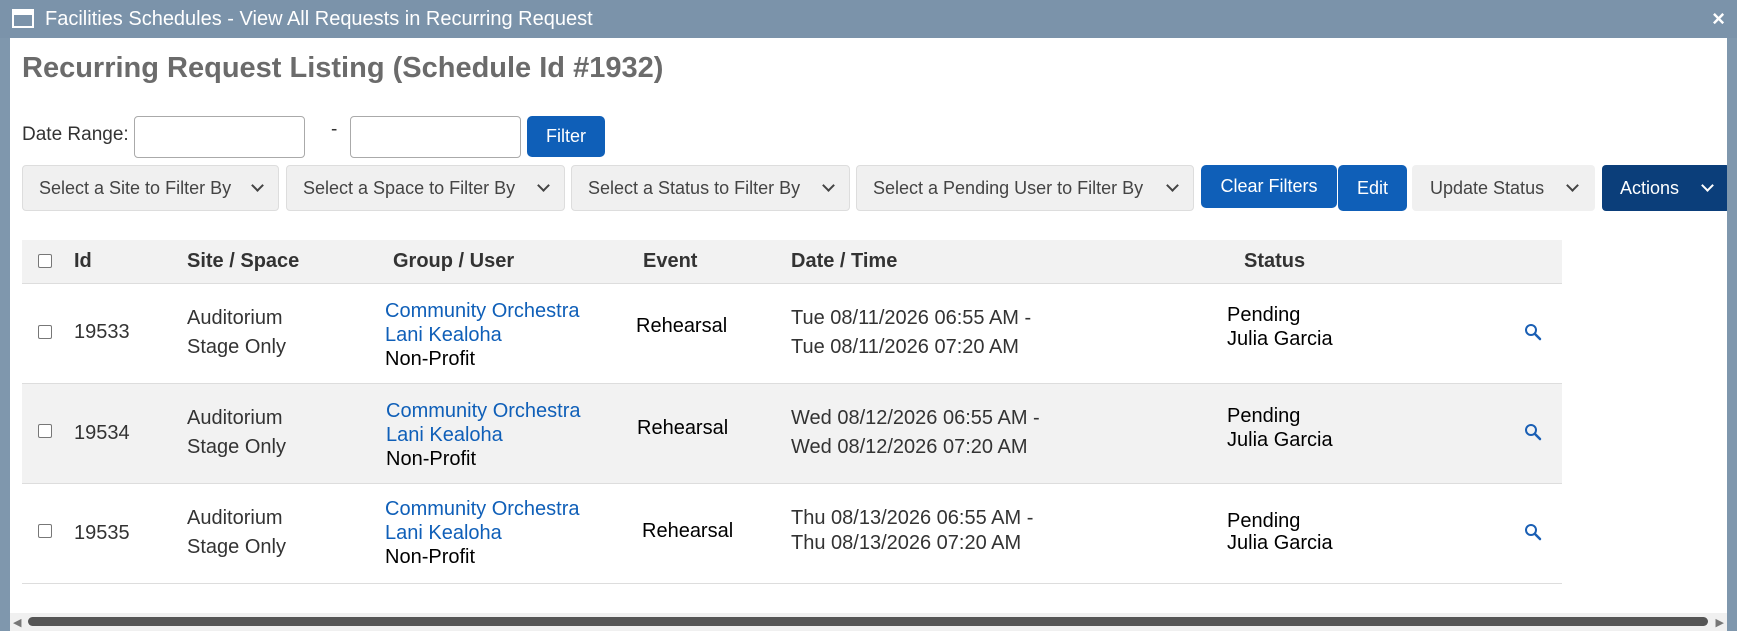 This screenshot has width=1737, height=631. What do you see at coordinates (670, 261) in the screenshot?
I see `column-header-event: Event` at bounding box center [670, 261].